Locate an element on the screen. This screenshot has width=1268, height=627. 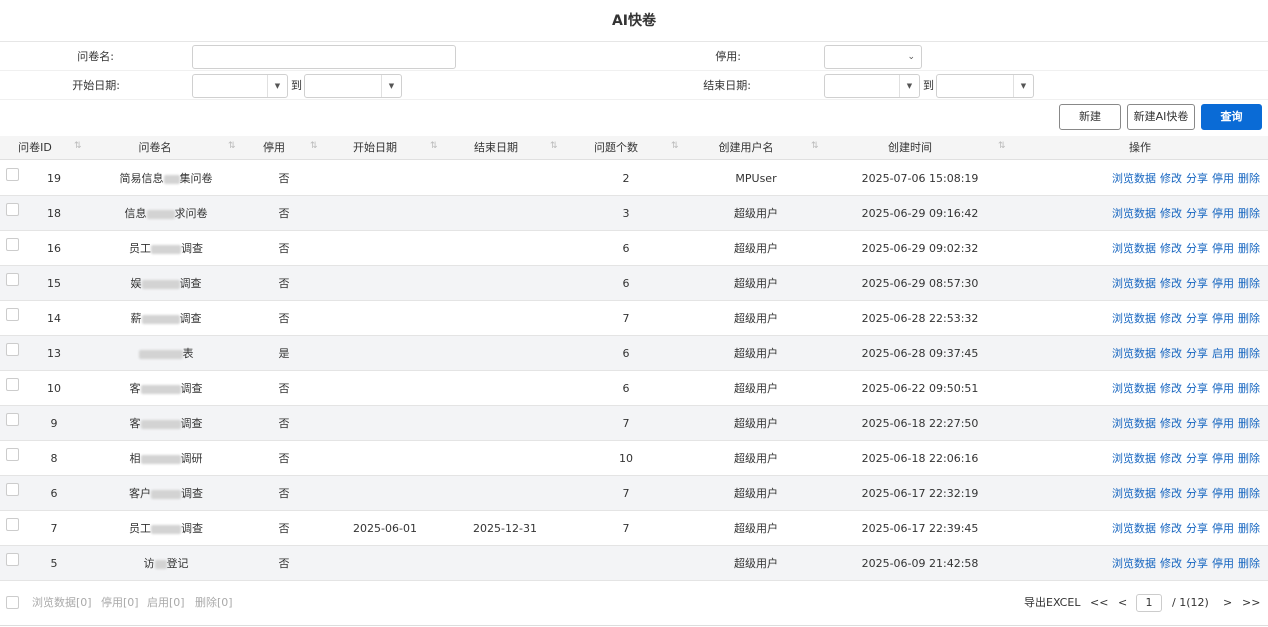
cell-name: 简易信息 集问卷 is located at coordinates (166, 178).